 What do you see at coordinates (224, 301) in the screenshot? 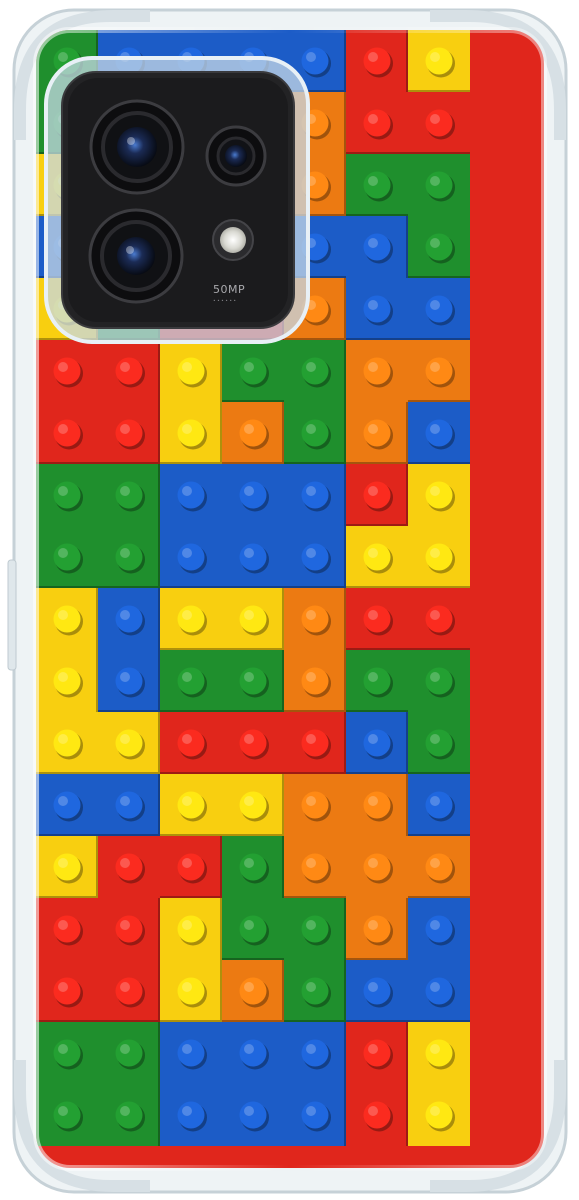
I see `camera-sublabel: • • • • • •` at bounding box center [224, 301].